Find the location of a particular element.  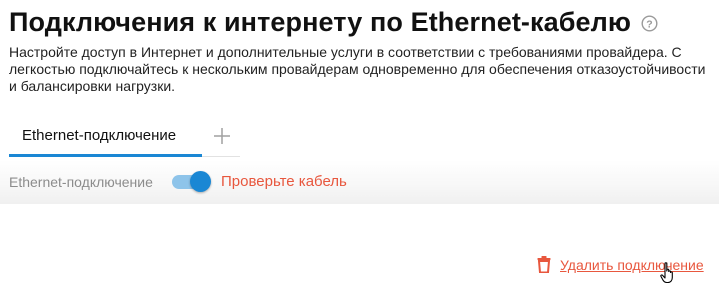

tab-label: Ethernet-подключение is located at coordinates (99, 135).